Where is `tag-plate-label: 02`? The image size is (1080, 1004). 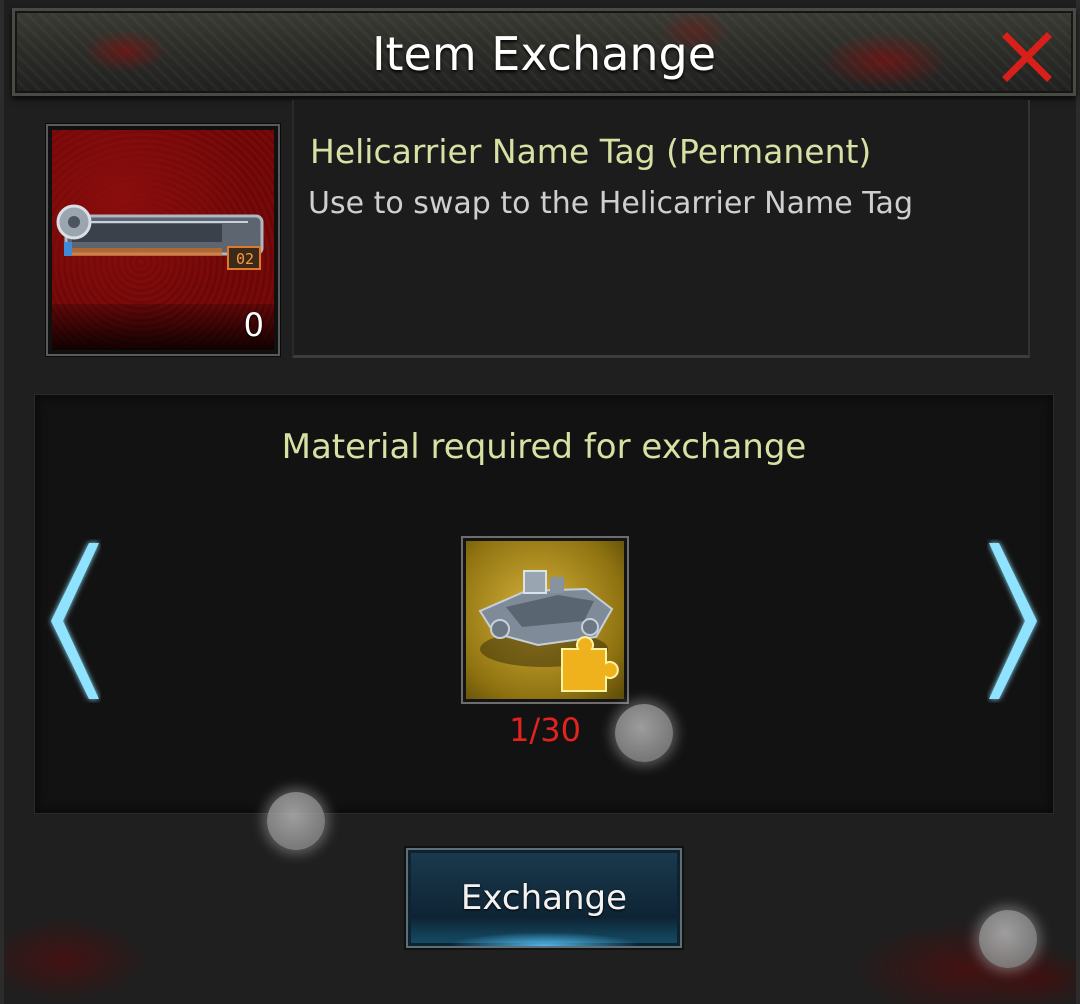 tag-plate-label: 02 is located at coordinates (245, 259).